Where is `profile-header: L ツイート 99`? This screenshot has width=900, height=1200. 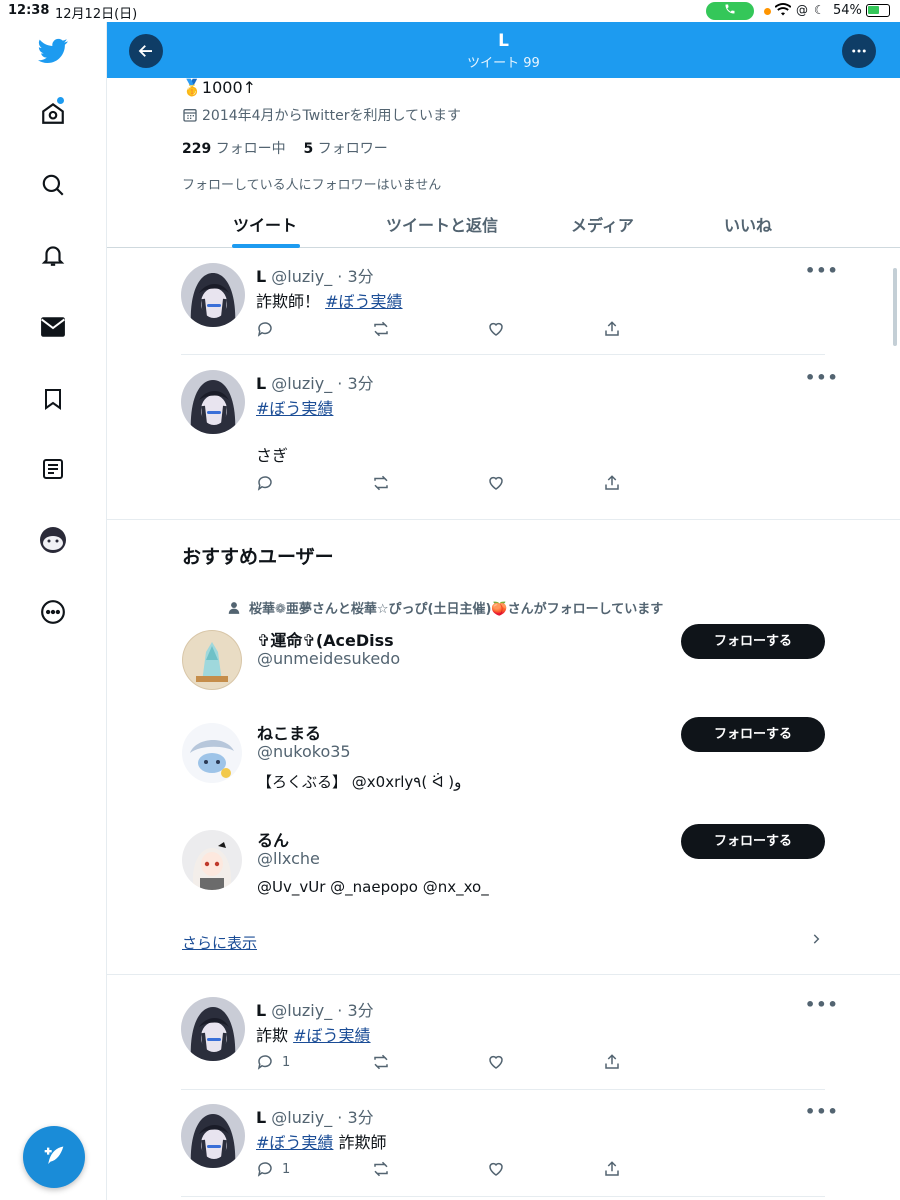
profile-header: L ツイート 99 is located at coordinates (503, 50).